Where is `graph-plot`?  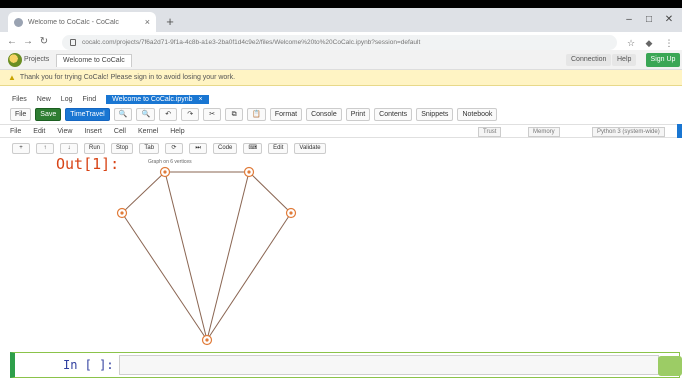
graph-plot is located at coordinates (206, 256).